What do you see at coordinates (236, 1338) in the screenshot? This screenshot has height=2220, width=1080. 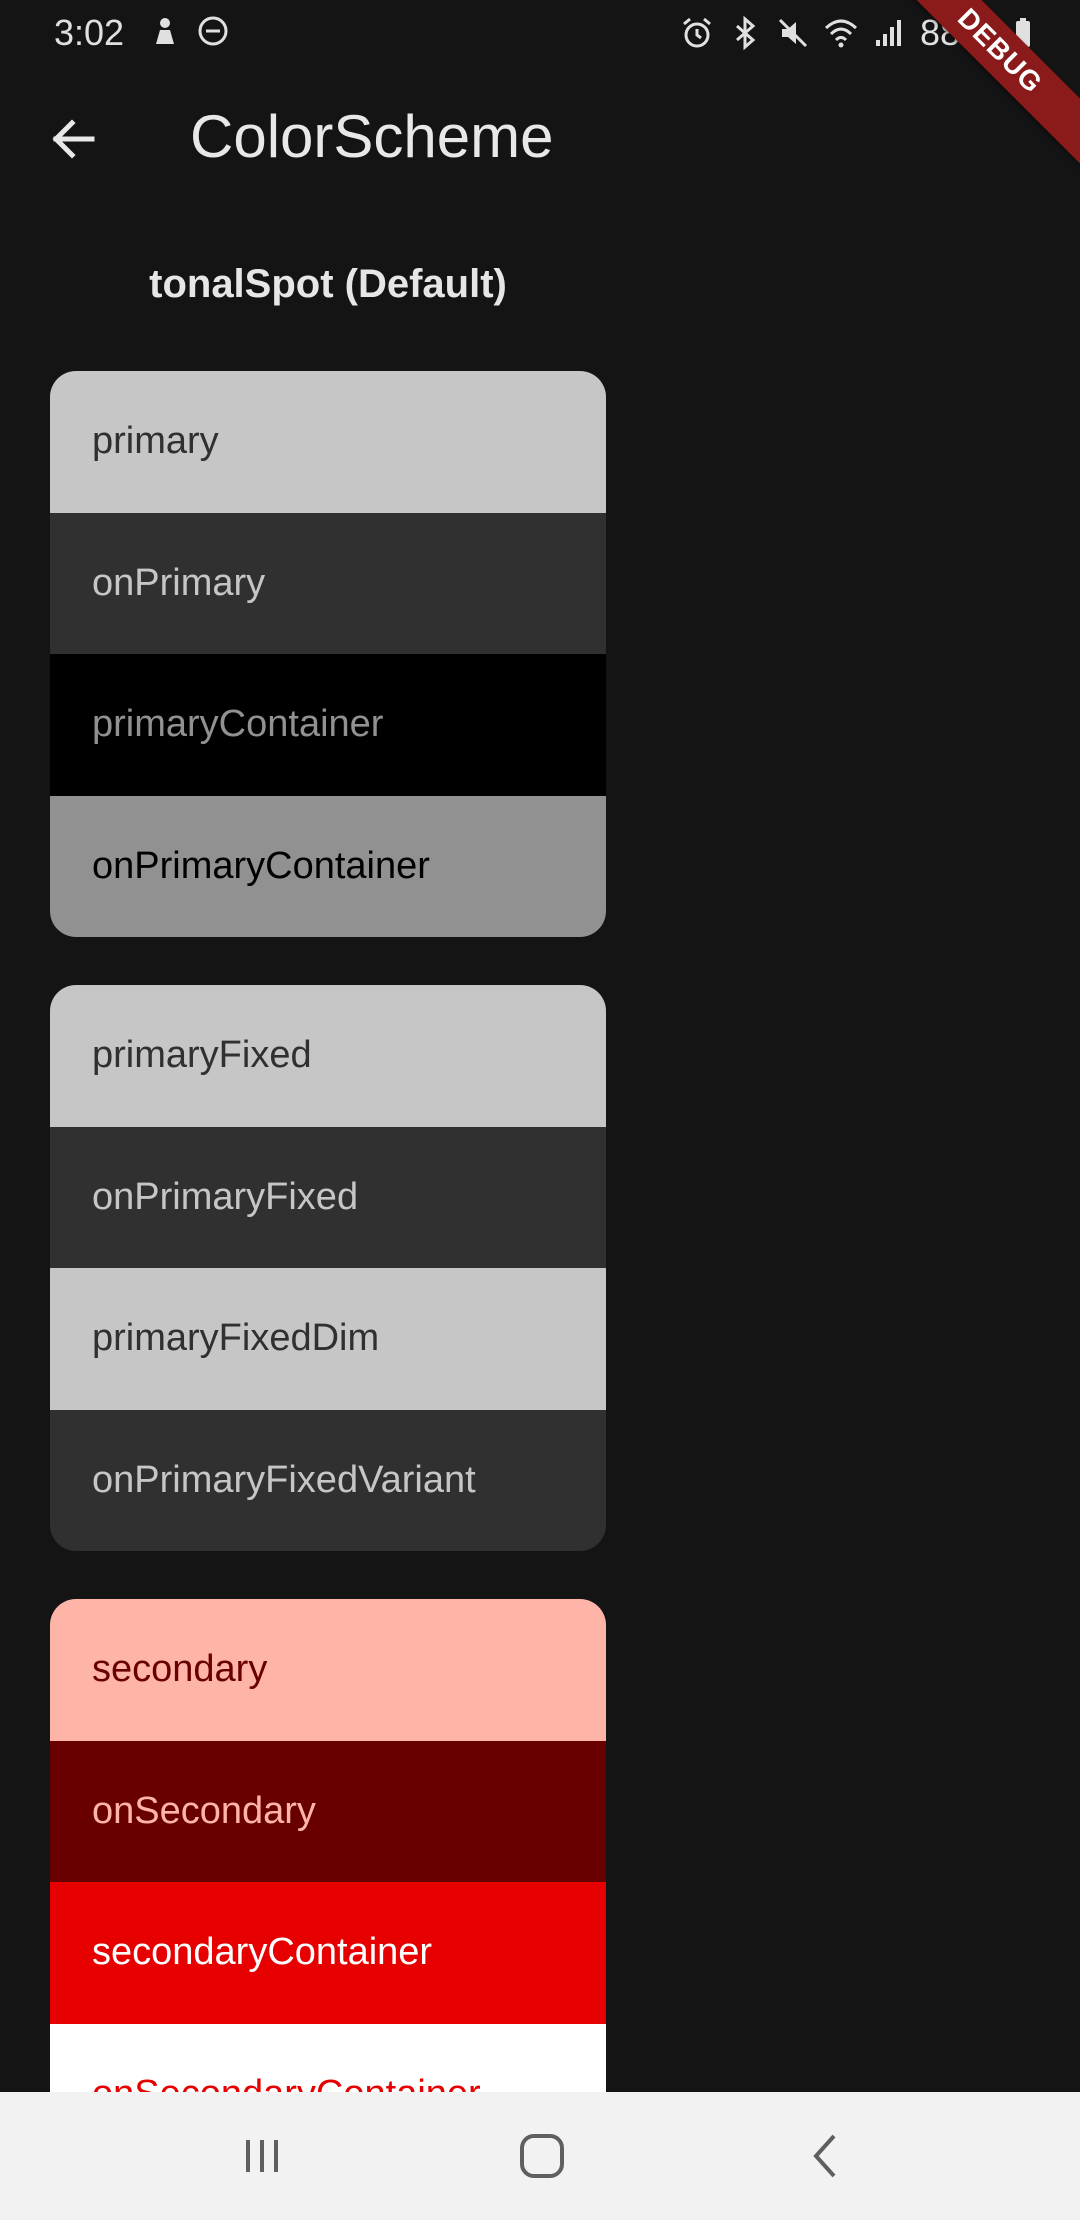 I see `color-swatch-label: primaryFixedDim` at bounding box center [236, 1338].